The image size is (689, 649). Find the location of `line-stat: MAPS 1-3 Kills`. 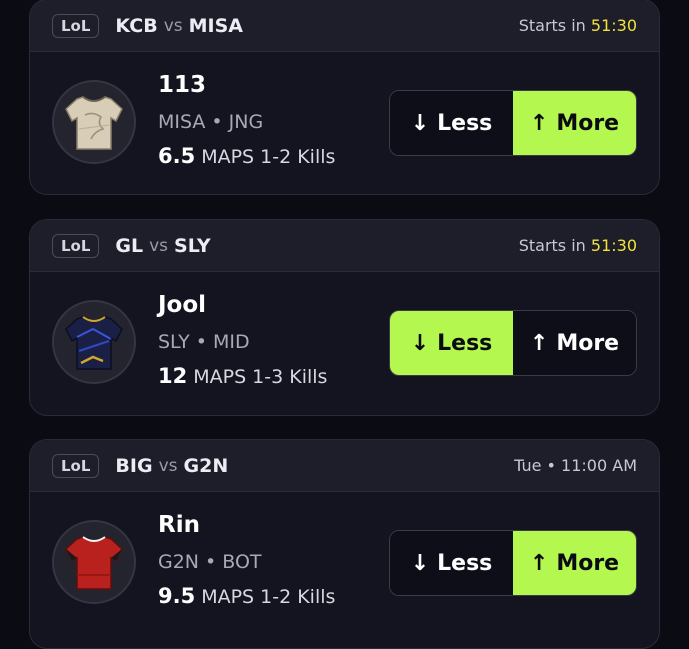

line-stat: MAPS 1-3 Kills is located at coordinates (260, 377).